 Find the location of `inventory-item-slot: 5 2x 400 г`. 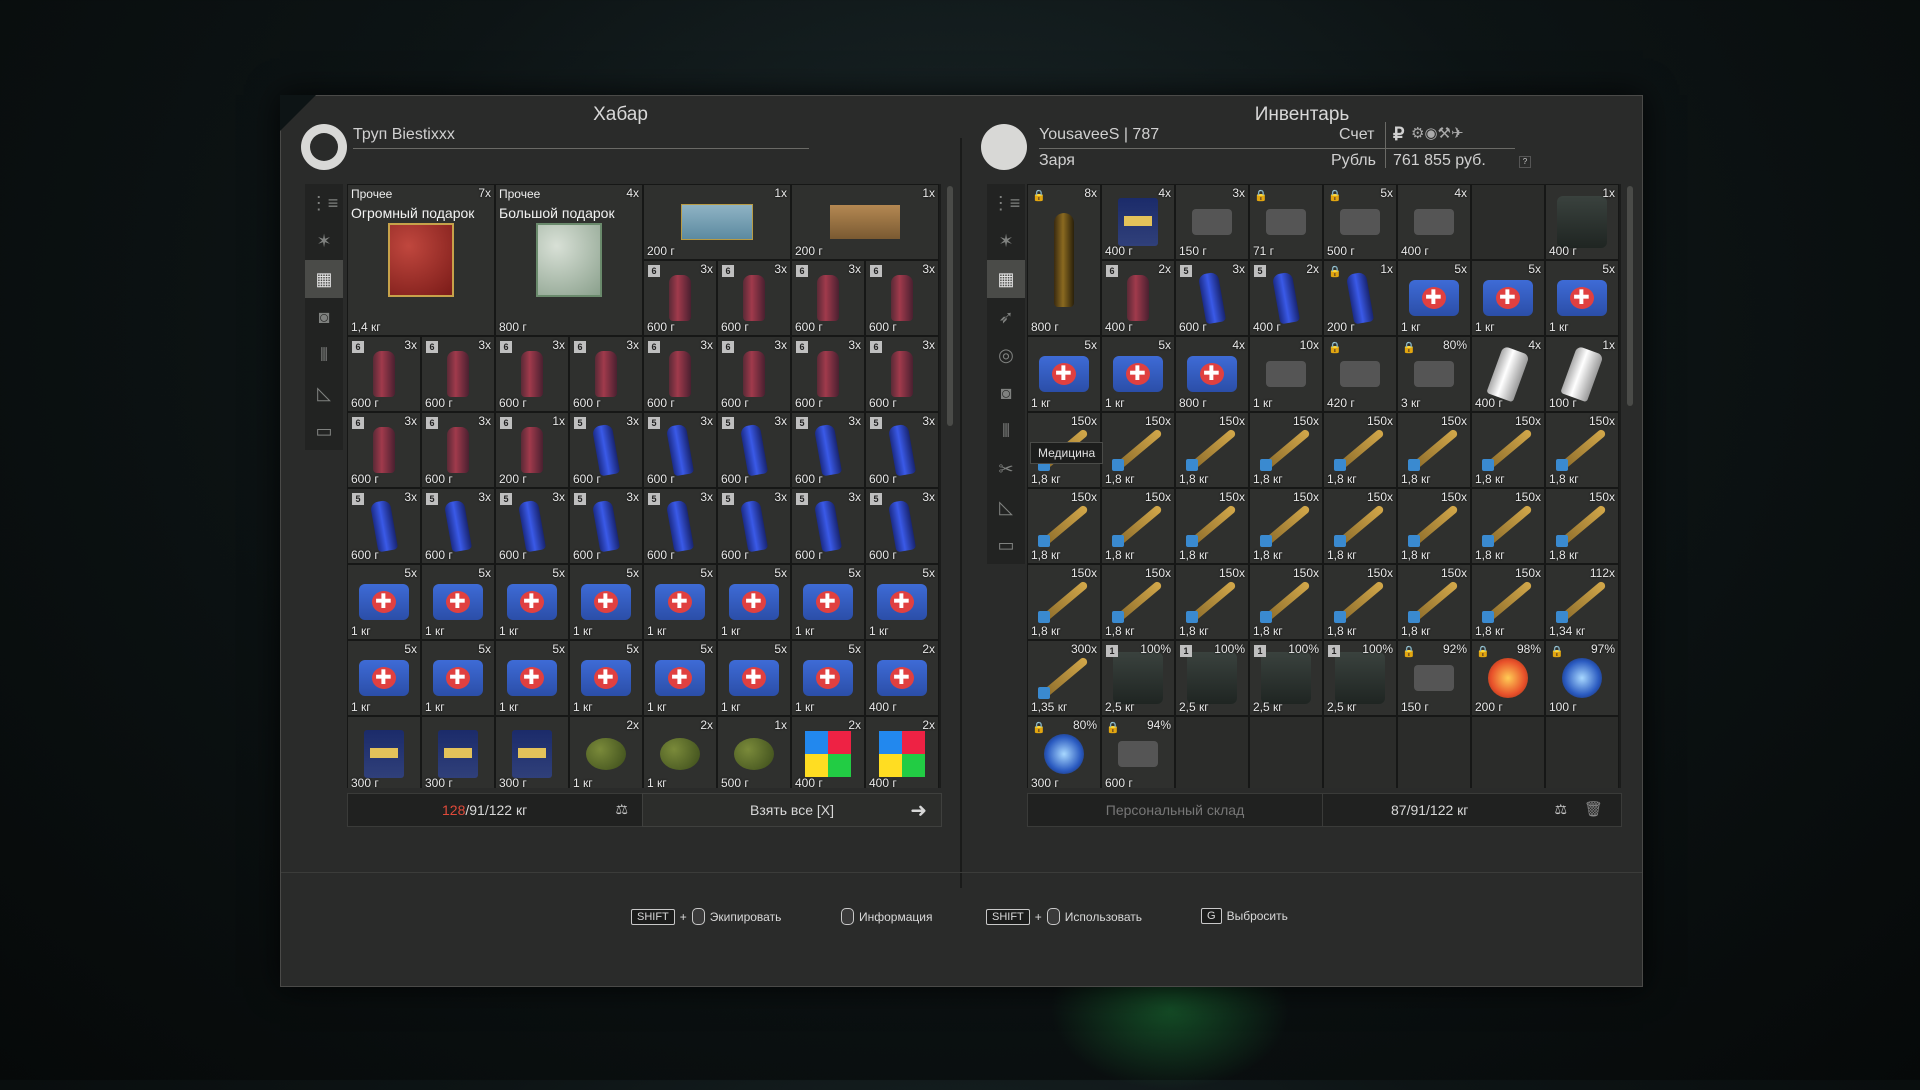

inventory-item-slot: 5 2x 400 г is located at coordinates (1286, 298).